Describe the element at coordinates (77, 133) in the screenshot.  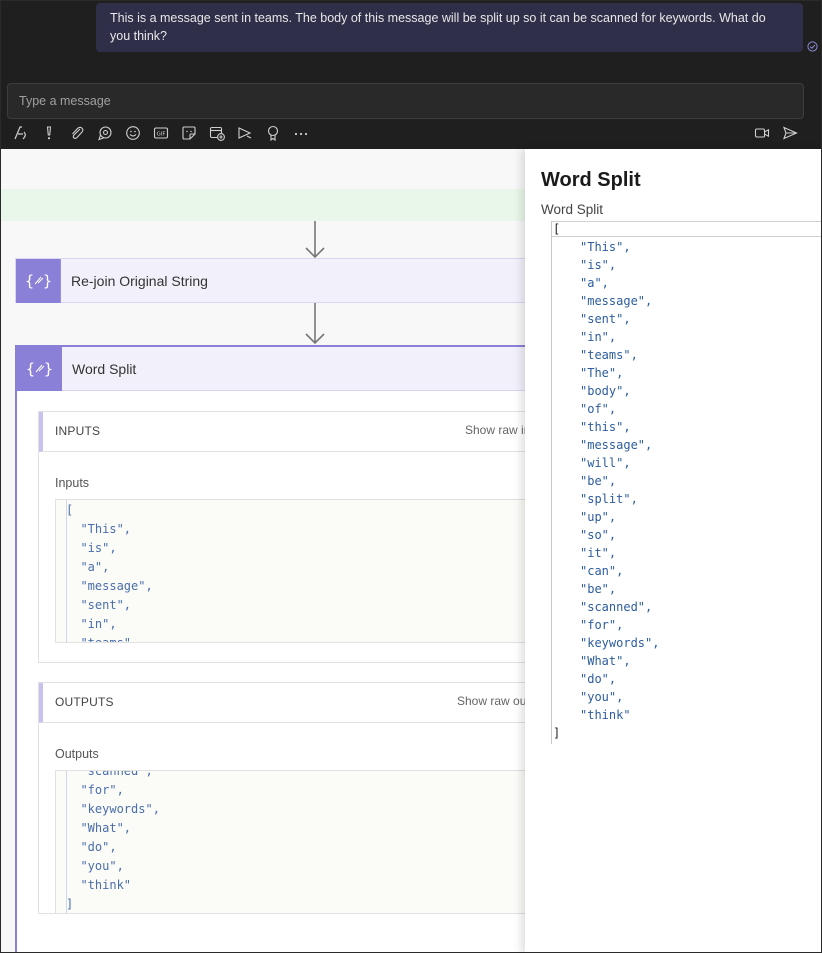
I see `attach-icon` at that location.